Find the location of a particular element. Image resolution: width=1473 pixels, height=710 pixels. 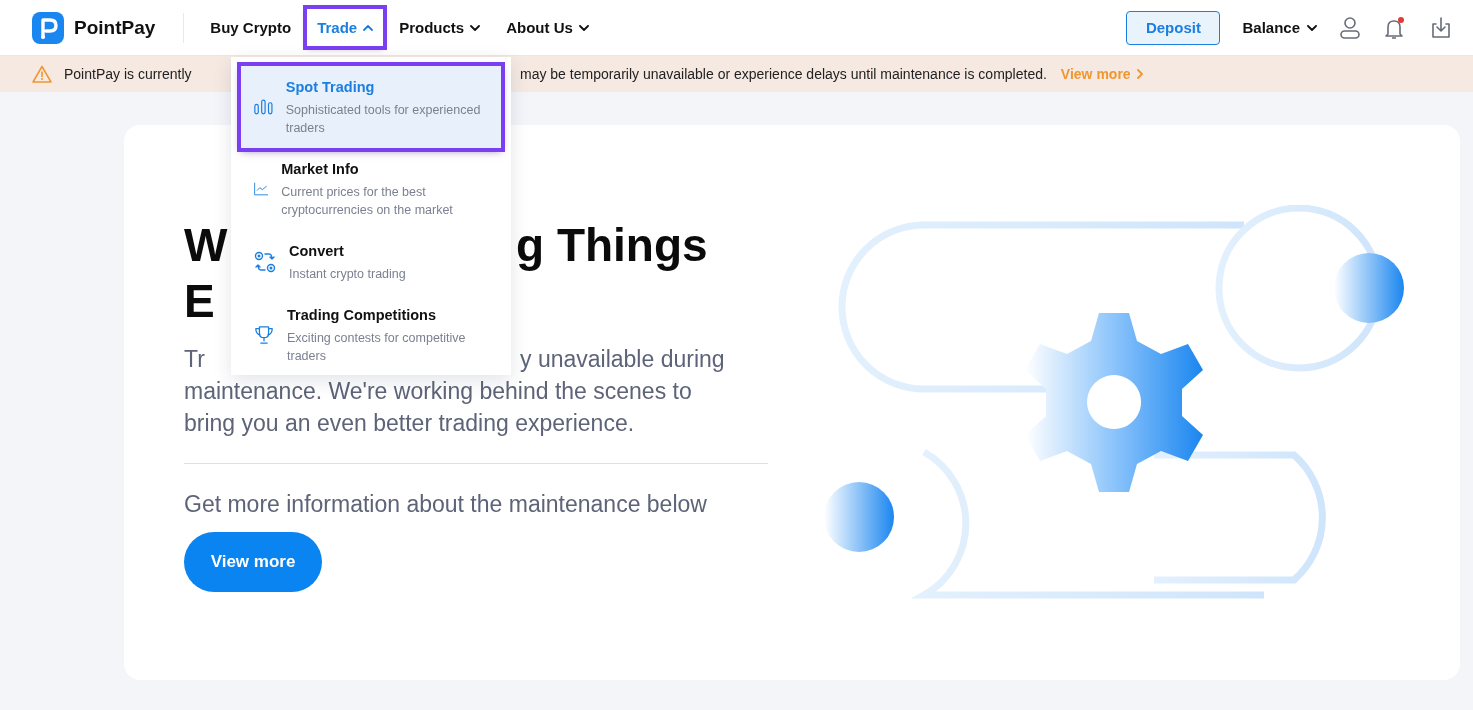

description-text: maintenance. We're working behind the scenes to is located at coordinates (438, 391).